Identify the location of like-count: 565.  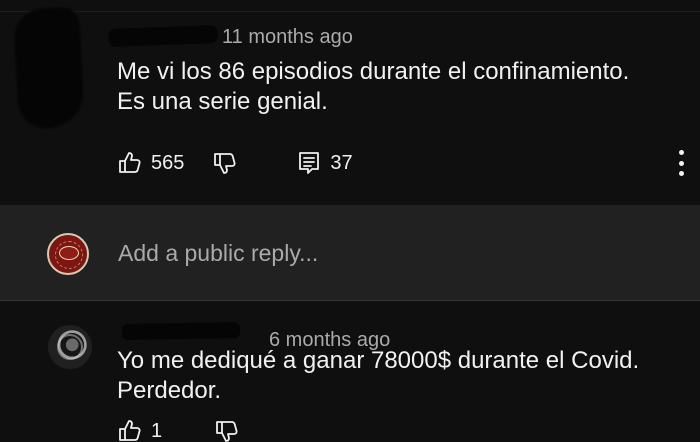
(168, 162).